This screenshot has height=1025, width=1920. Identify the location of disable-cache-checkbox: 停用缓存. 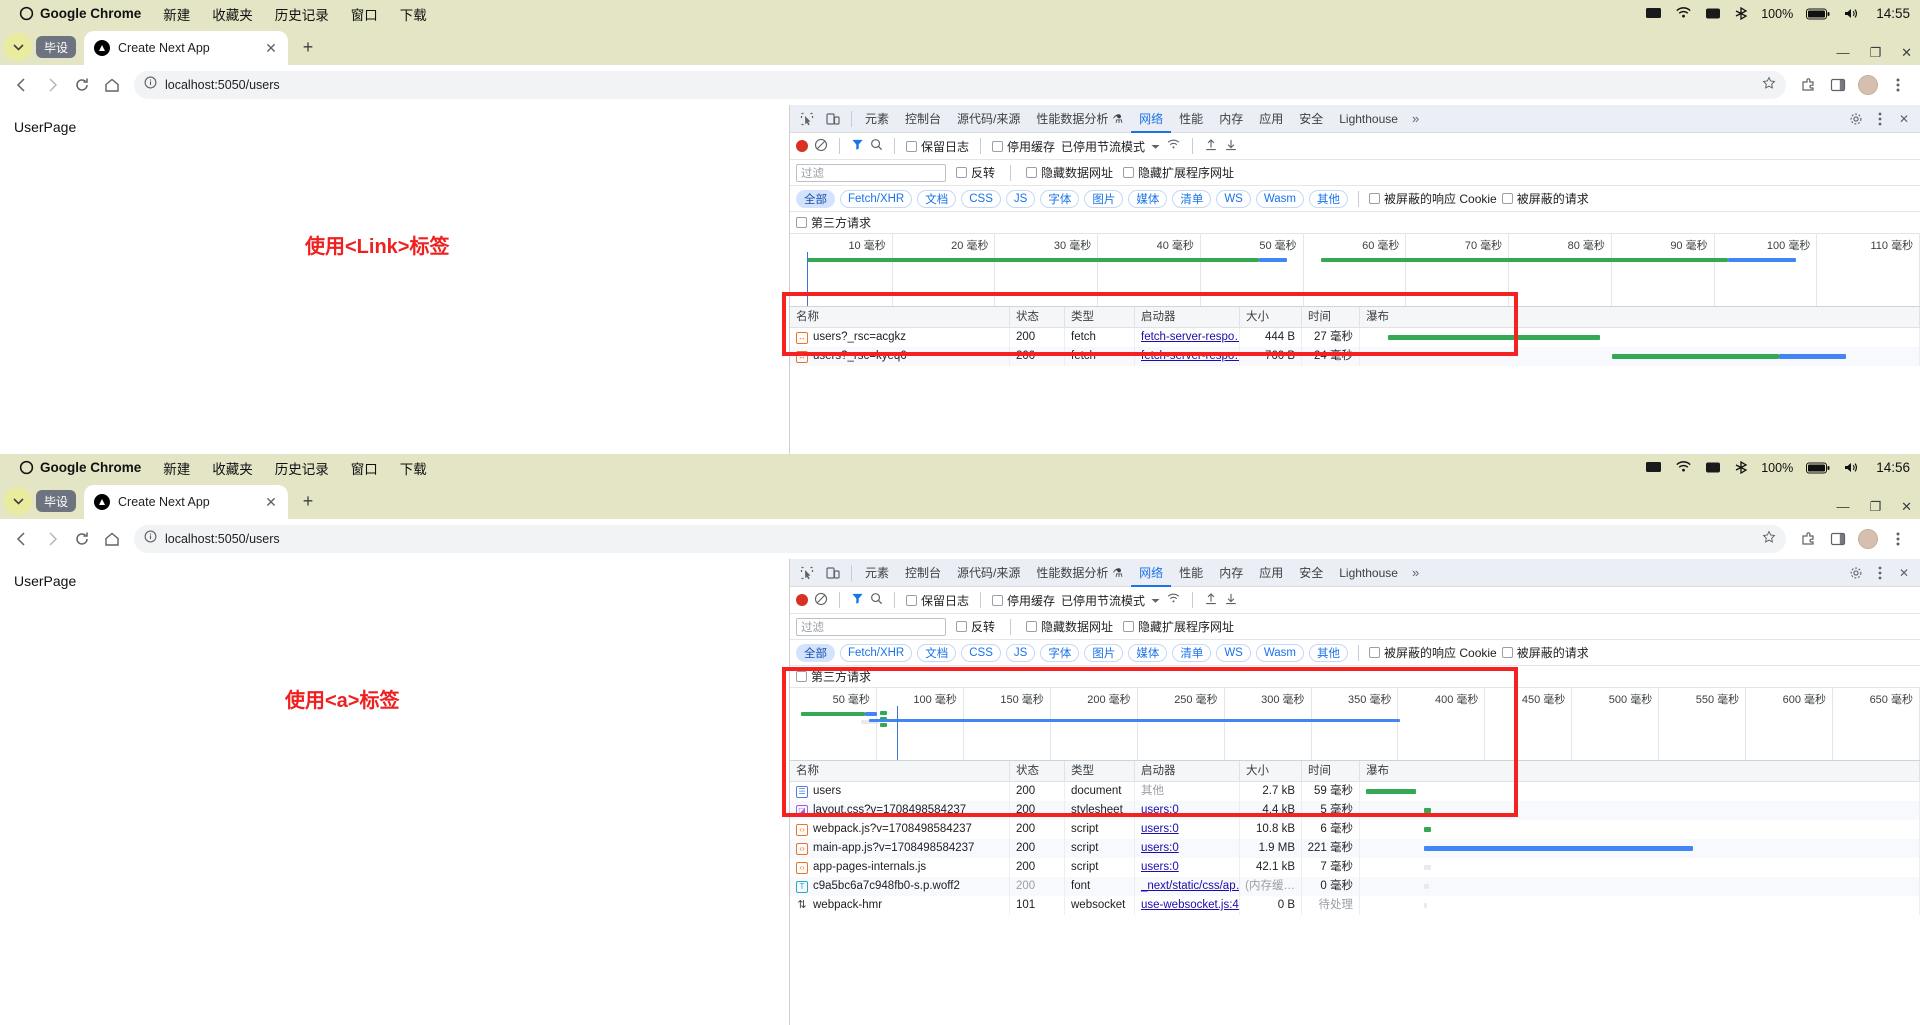
(1023, 600).